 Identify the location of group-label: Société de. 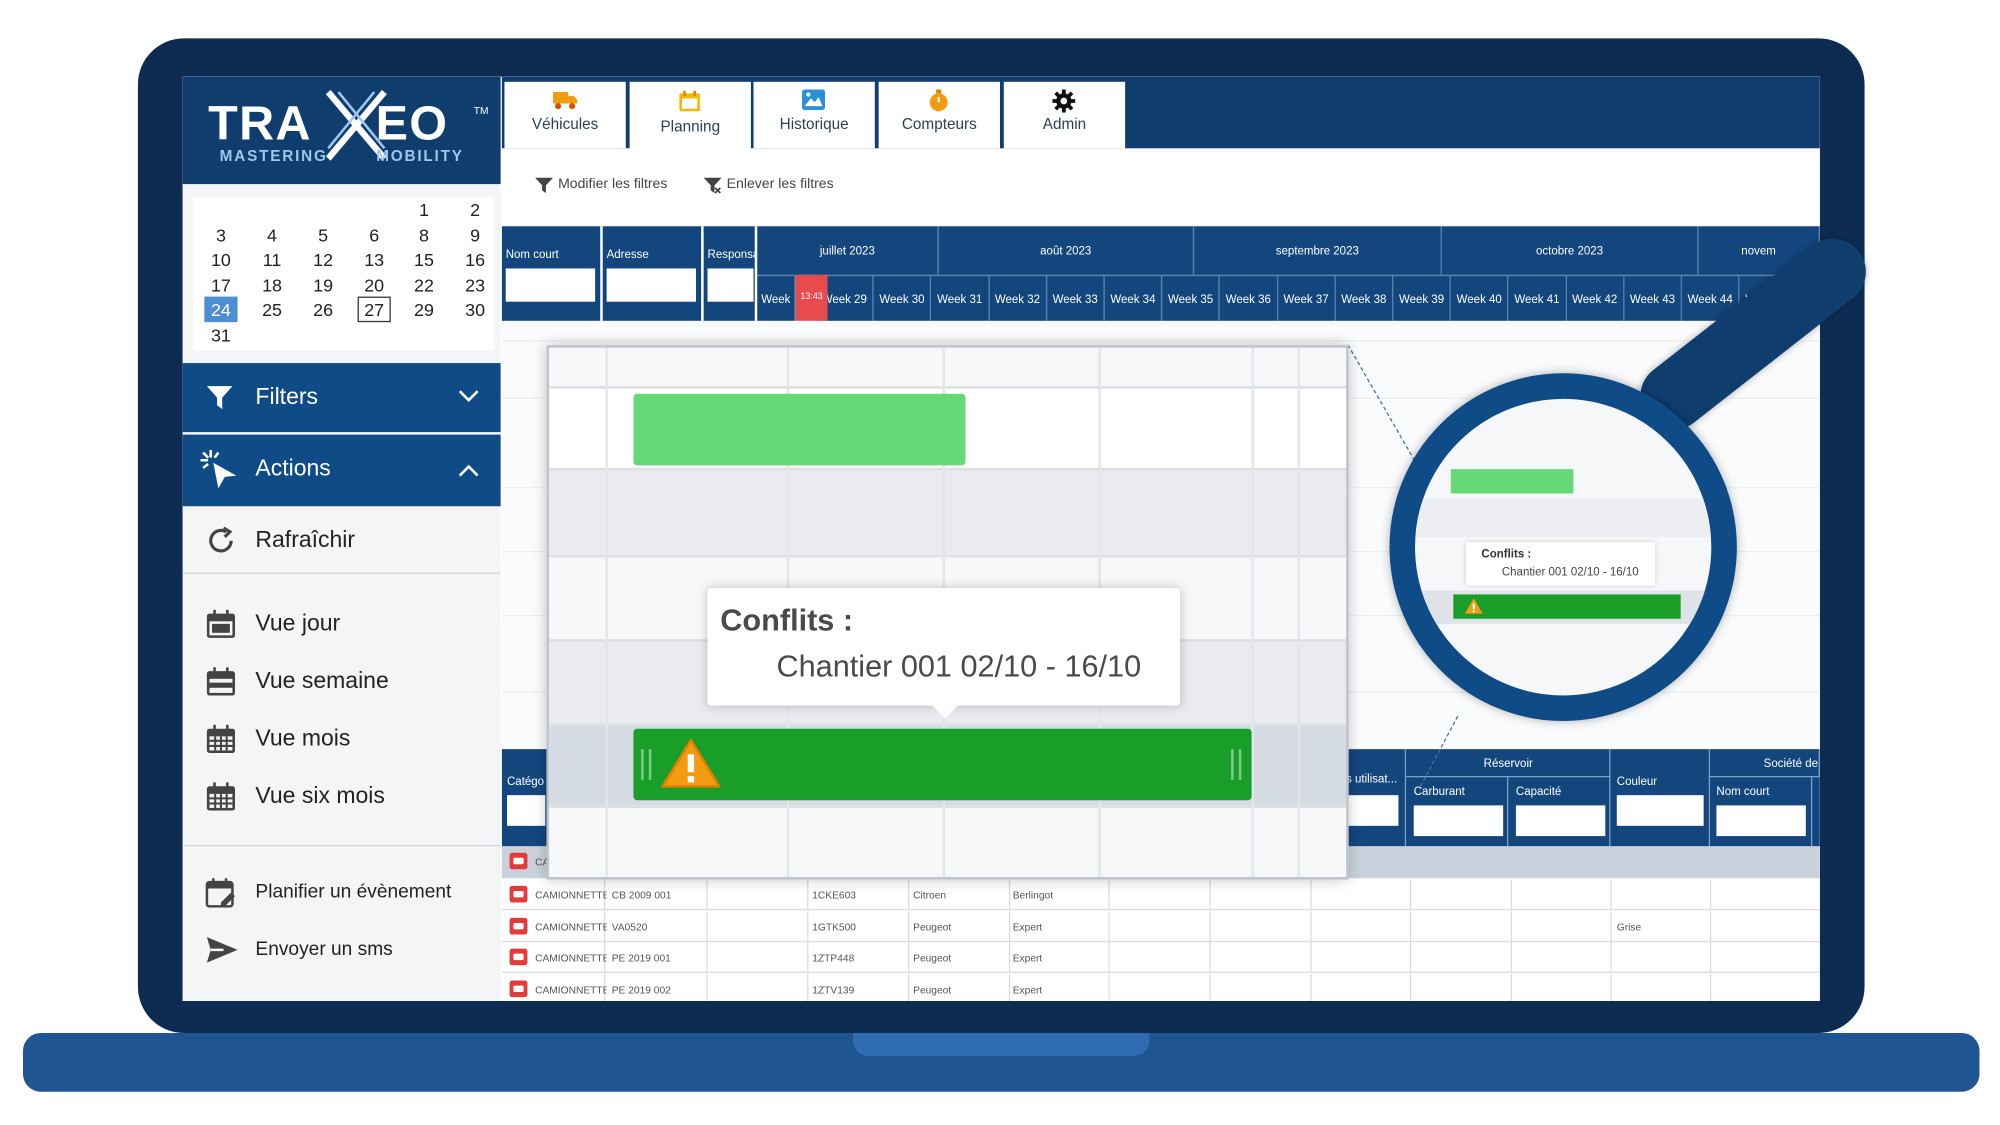
(1790, 763).